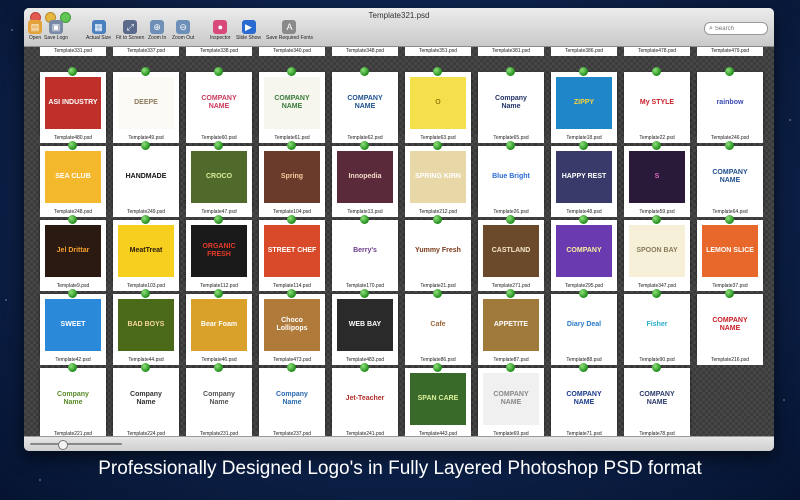  I want to click on logo-tile: MeatTreat Template103.psd, so click(146, 253).